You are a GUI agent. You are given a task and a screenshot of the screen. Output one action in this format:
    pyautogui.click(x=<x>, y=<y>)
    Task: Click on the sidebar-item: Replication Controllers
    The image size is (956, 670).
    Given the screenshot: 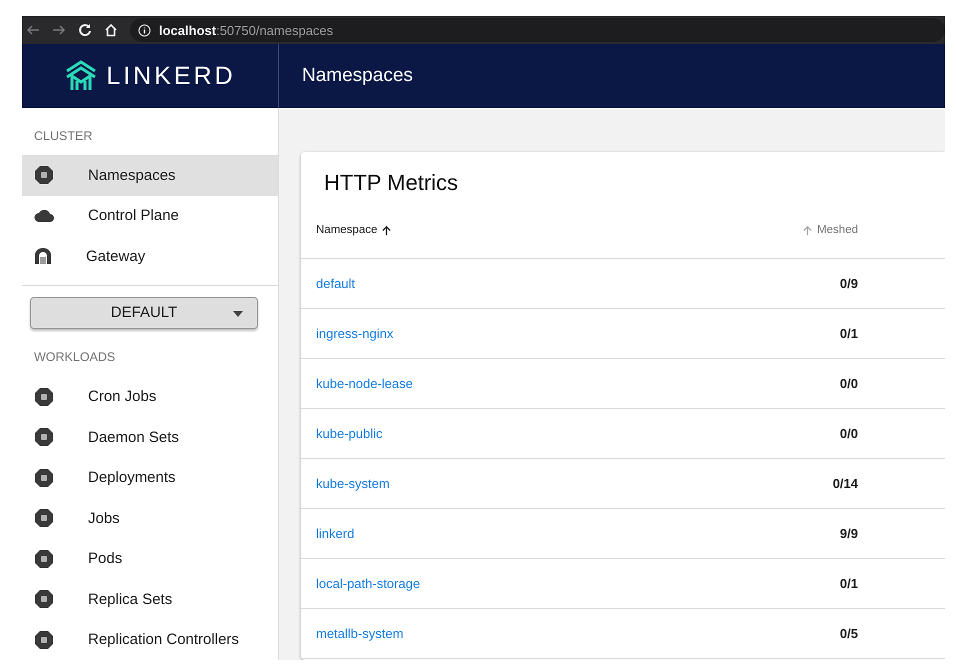 What is the action you would take?
    pyautogui.click(x=150, y=639)
    